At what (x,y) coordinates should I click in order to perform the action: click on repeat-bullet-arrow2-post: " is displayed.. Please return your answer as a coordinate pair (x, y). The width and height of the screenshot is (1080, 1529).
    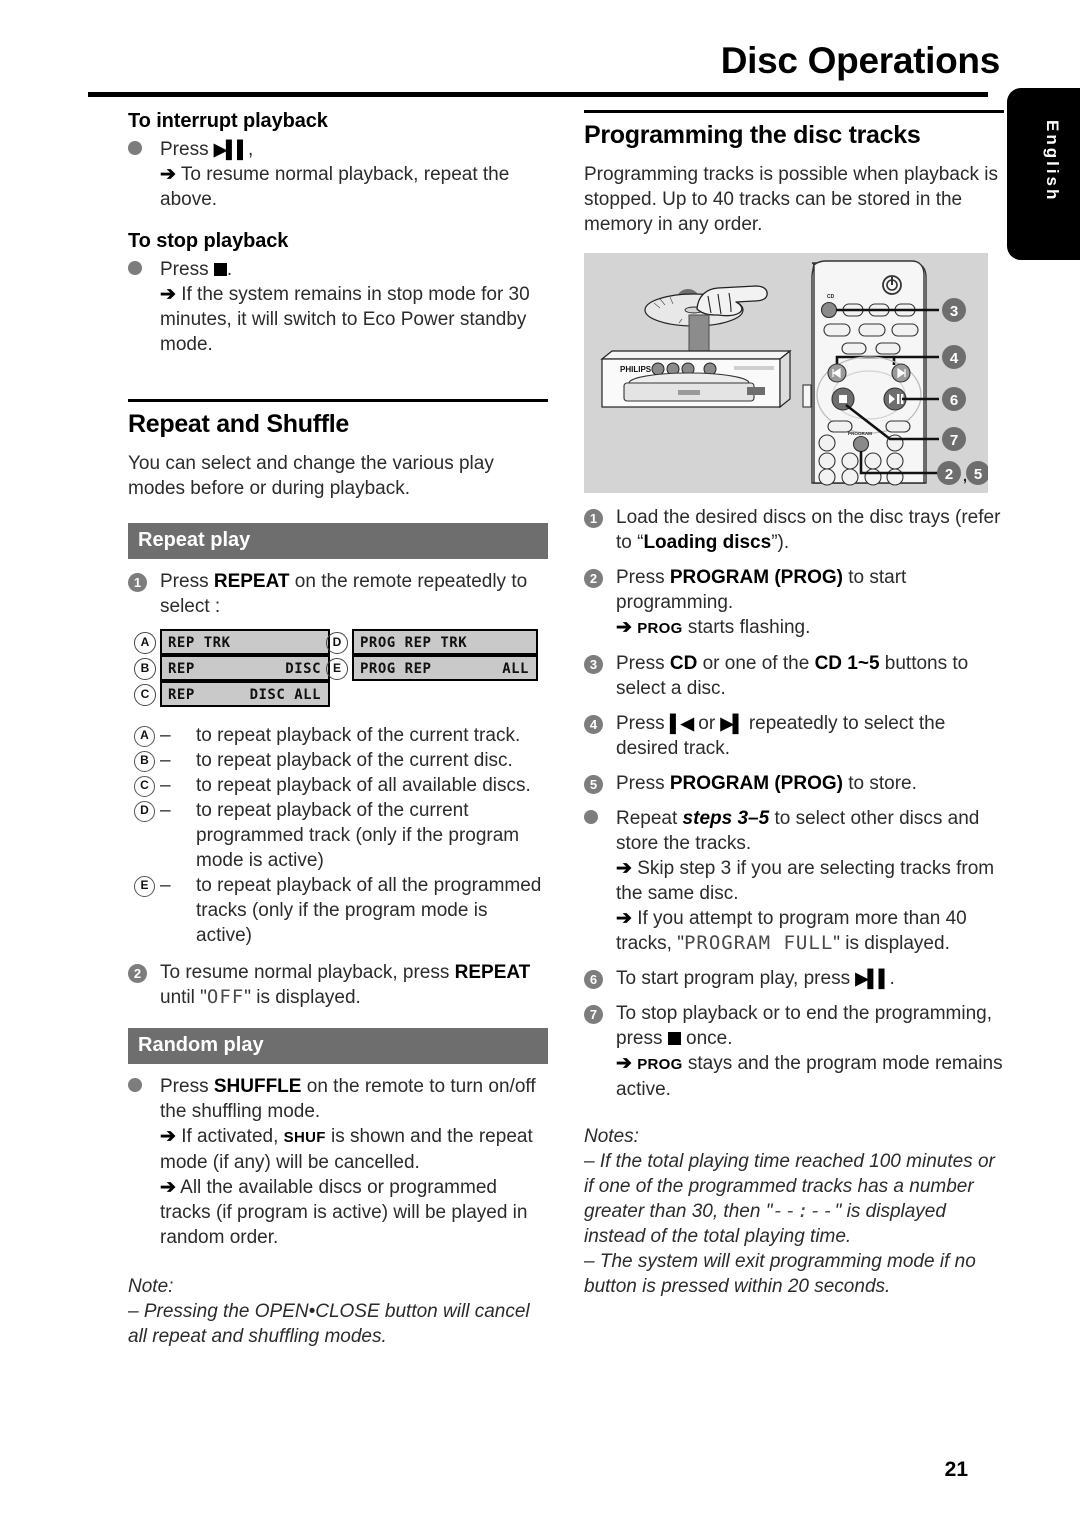
    Looking at the image, I should click on (891, 943).